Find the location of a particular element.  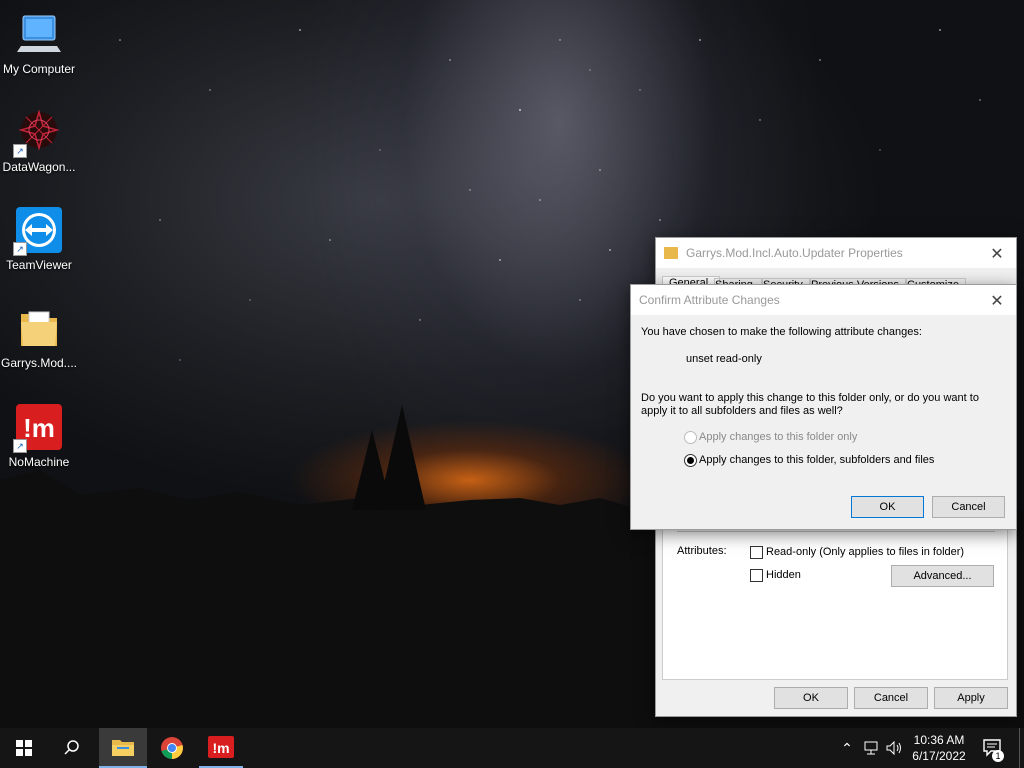

notification-badge: 1 is located at coordinates (998, 756).